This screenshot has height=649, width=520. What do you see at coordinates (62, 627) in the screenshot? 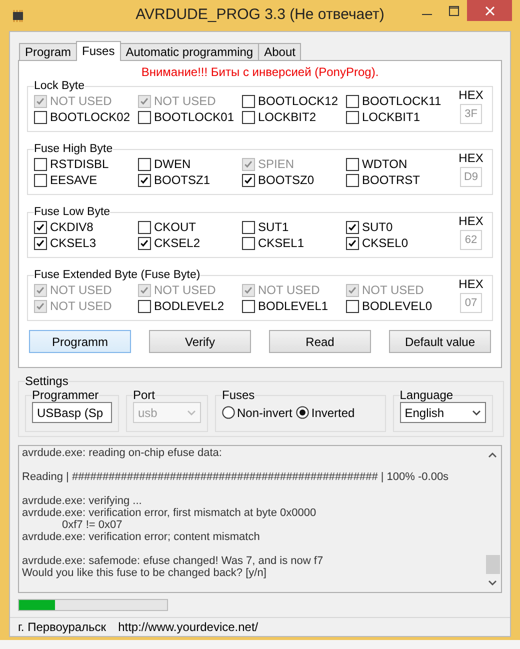
I see `city-text: г. Первоуральск` at bounding box center [62, 627].